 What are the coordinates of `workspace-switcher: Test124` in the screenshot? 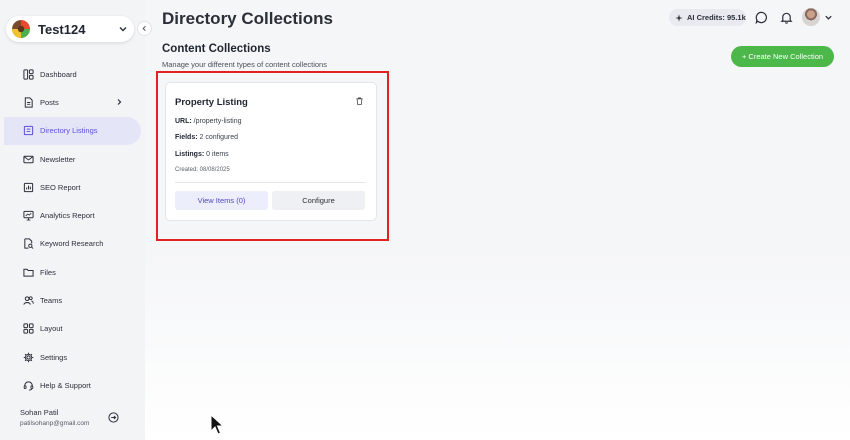 It's located at (70, 29).